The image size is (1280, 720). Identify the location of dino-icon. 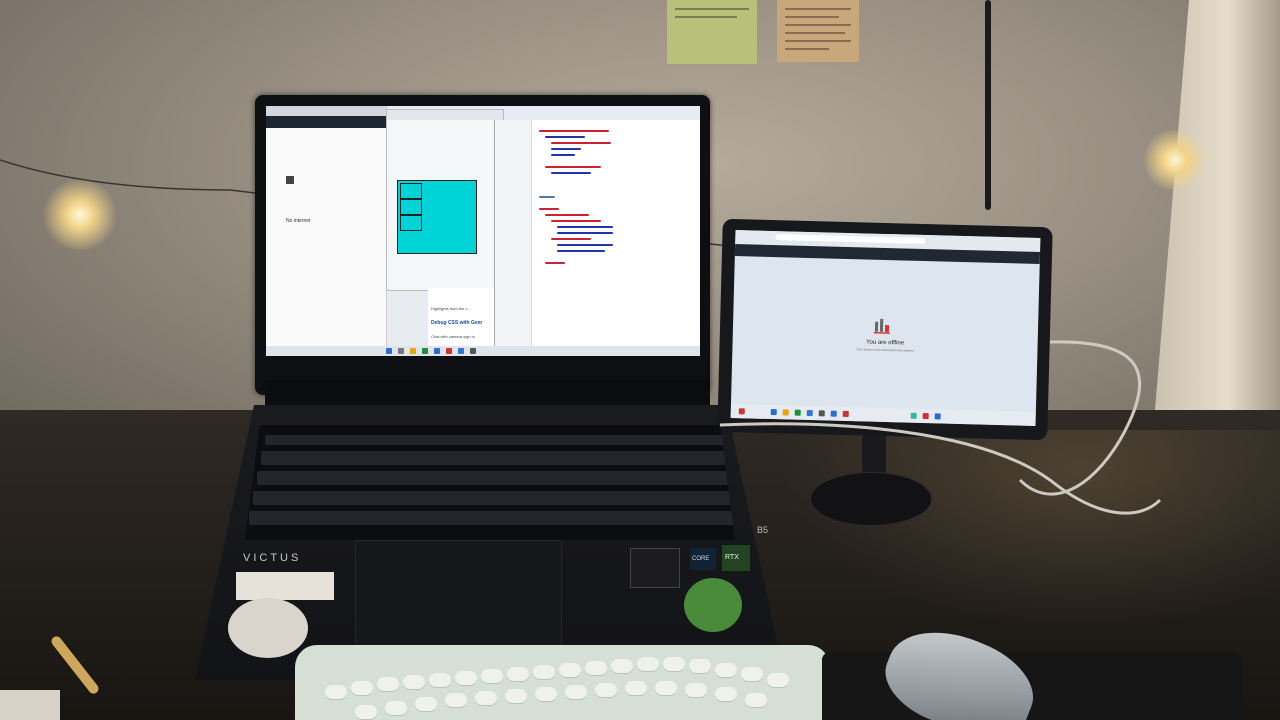
(290, 180).